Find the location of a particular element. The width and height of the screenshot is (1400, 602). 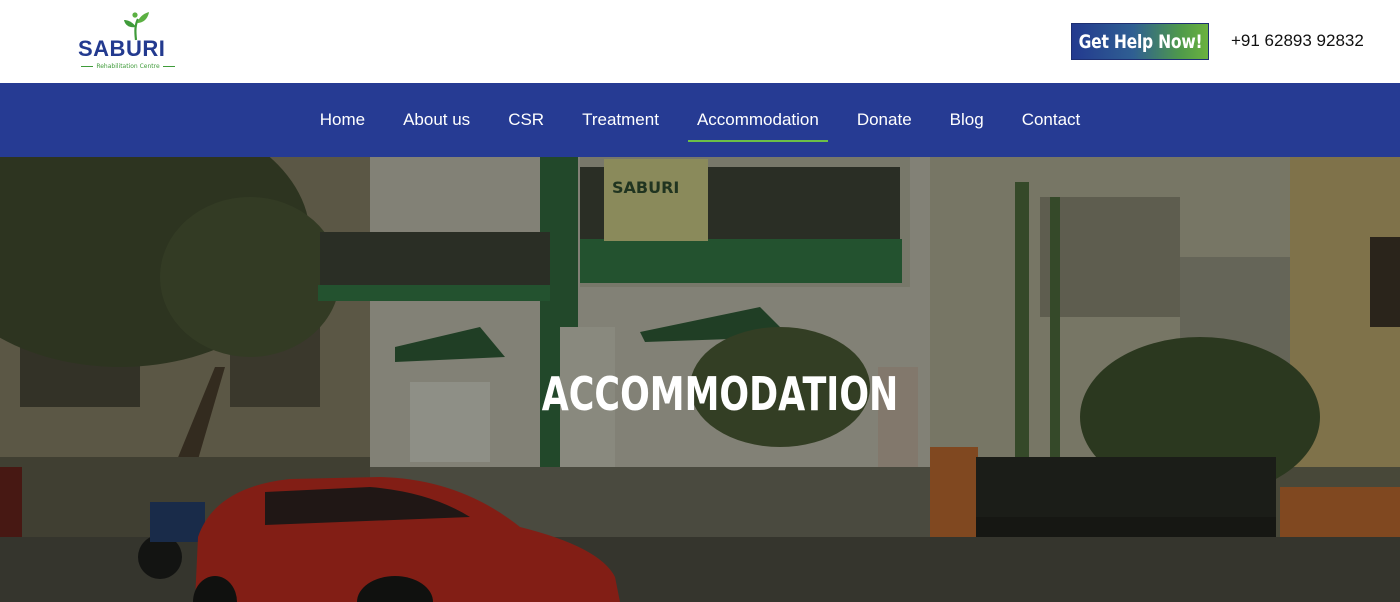

nav-item-home: Home is located at coordinates (342, 120).